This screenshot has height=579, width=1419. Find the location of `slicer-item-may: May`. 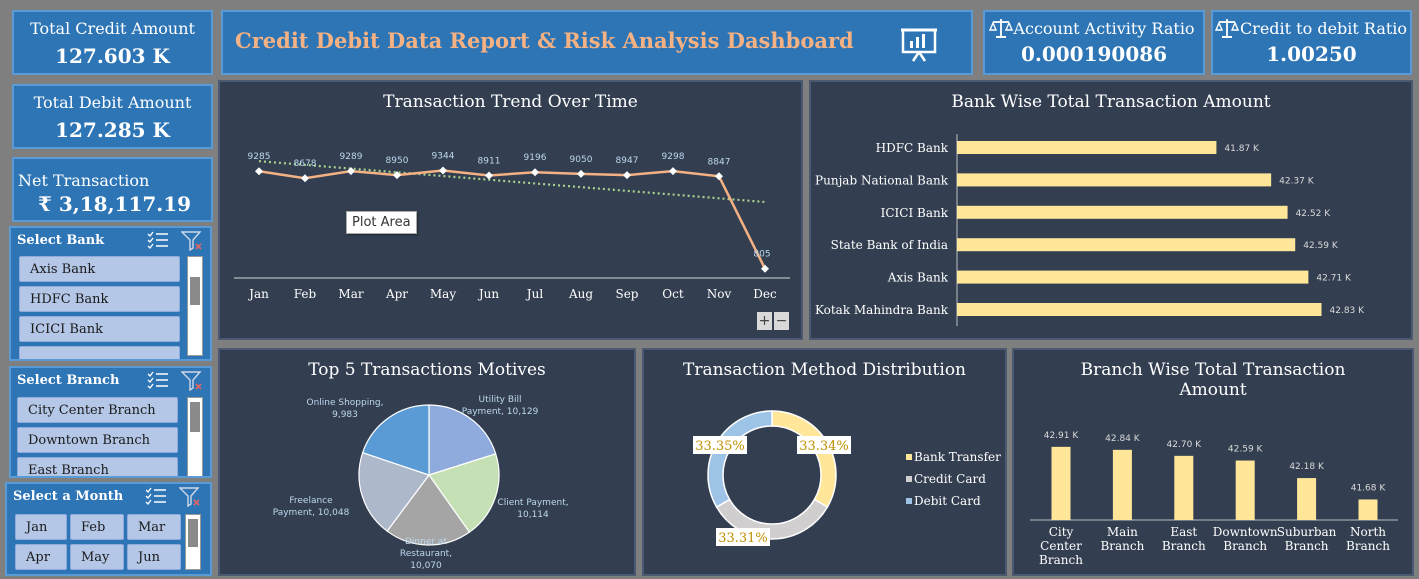

slicer-item-may: May is located at coordinates (97, 557).